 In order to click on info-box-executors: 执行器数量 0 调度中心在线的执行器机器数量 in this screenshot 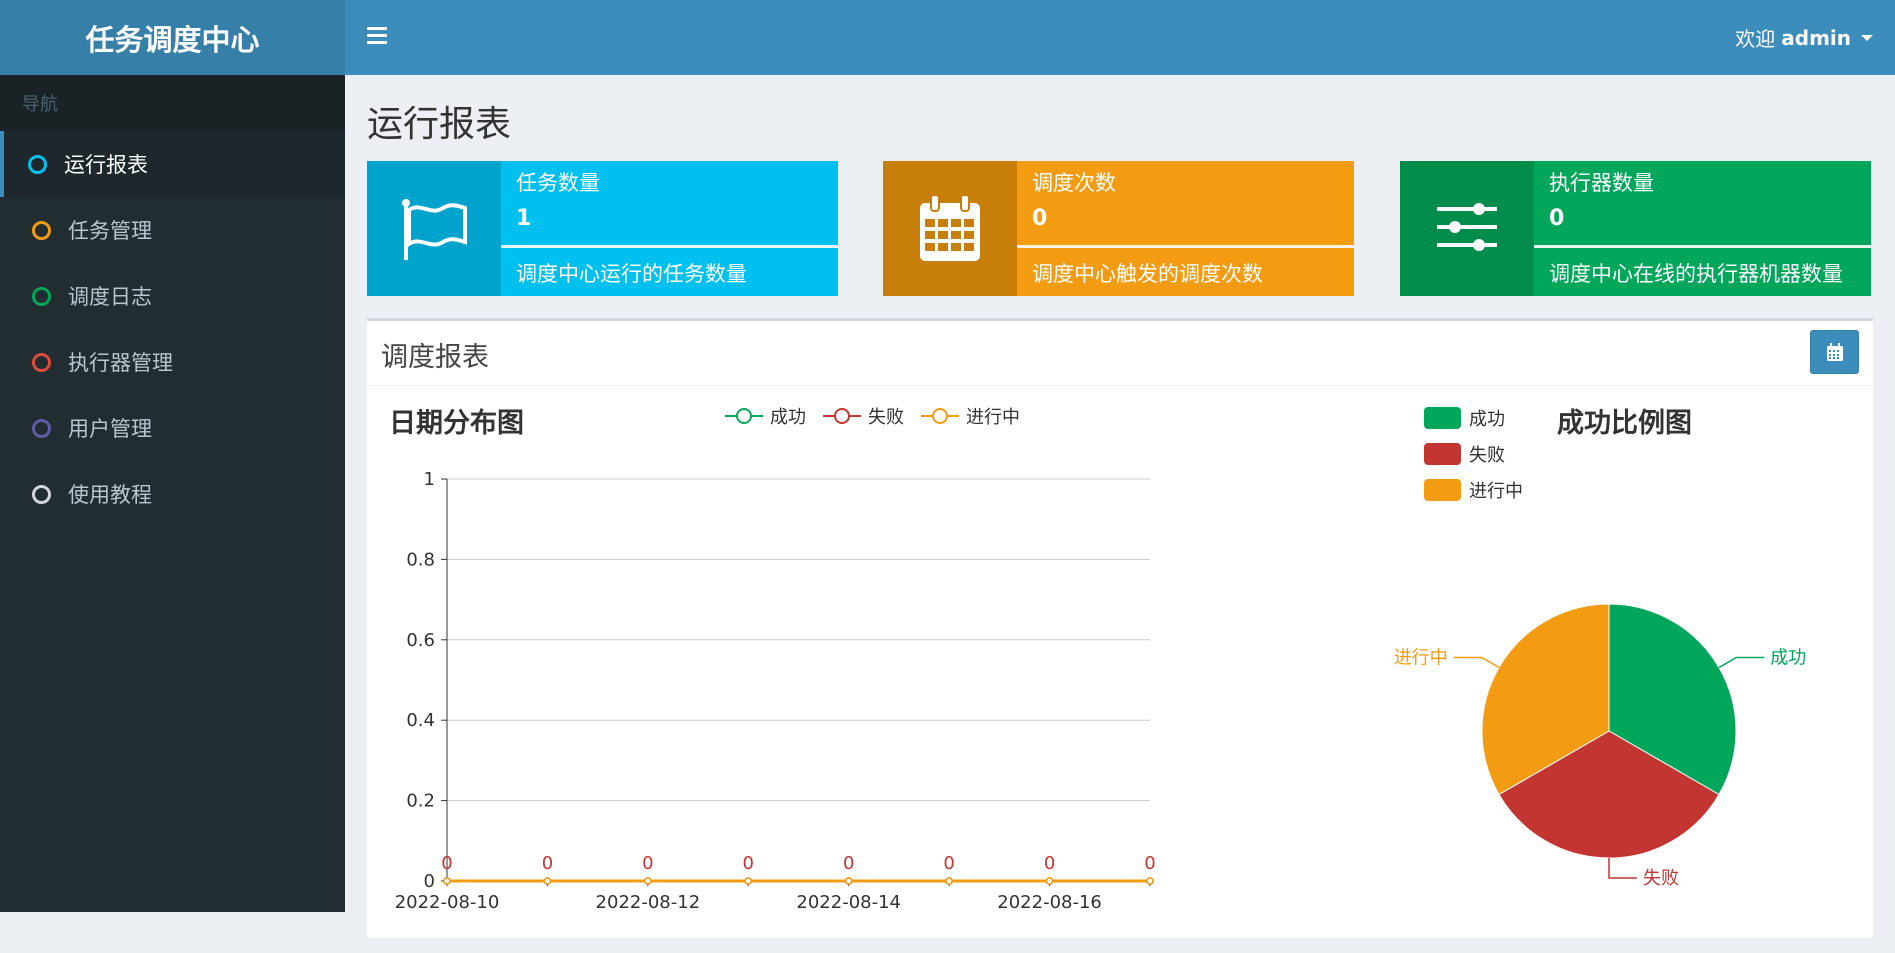, I will do `click(1635, 228)`.